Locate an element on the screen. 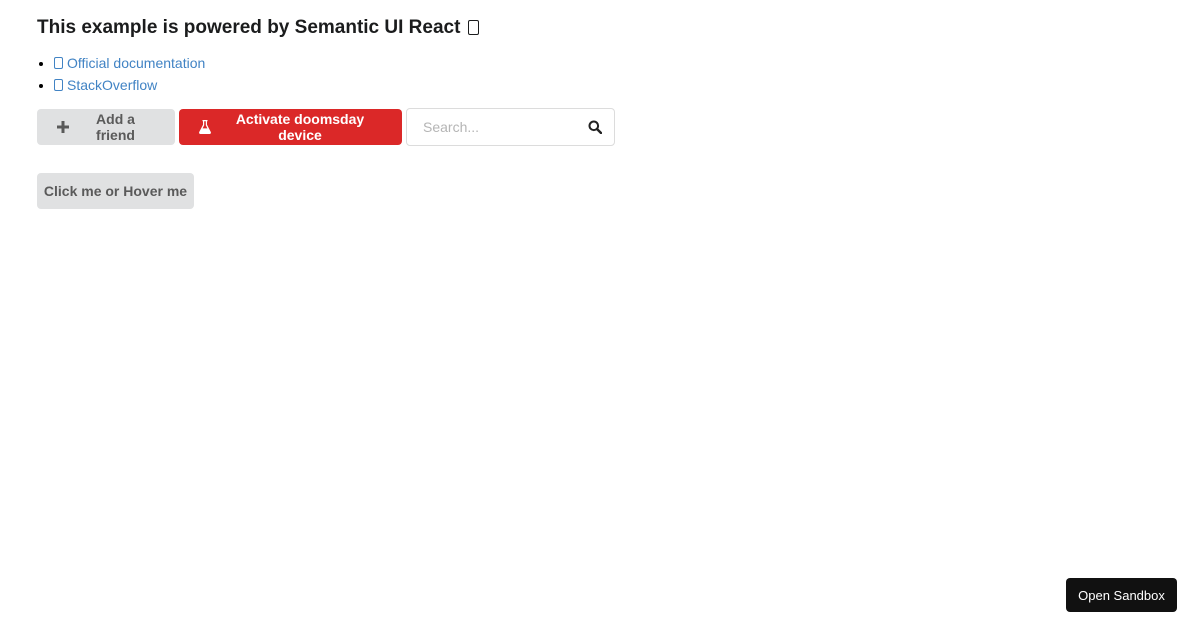 The width and height of the screenshot is (1200, 630). search-input is located at coordinates (508, 126).